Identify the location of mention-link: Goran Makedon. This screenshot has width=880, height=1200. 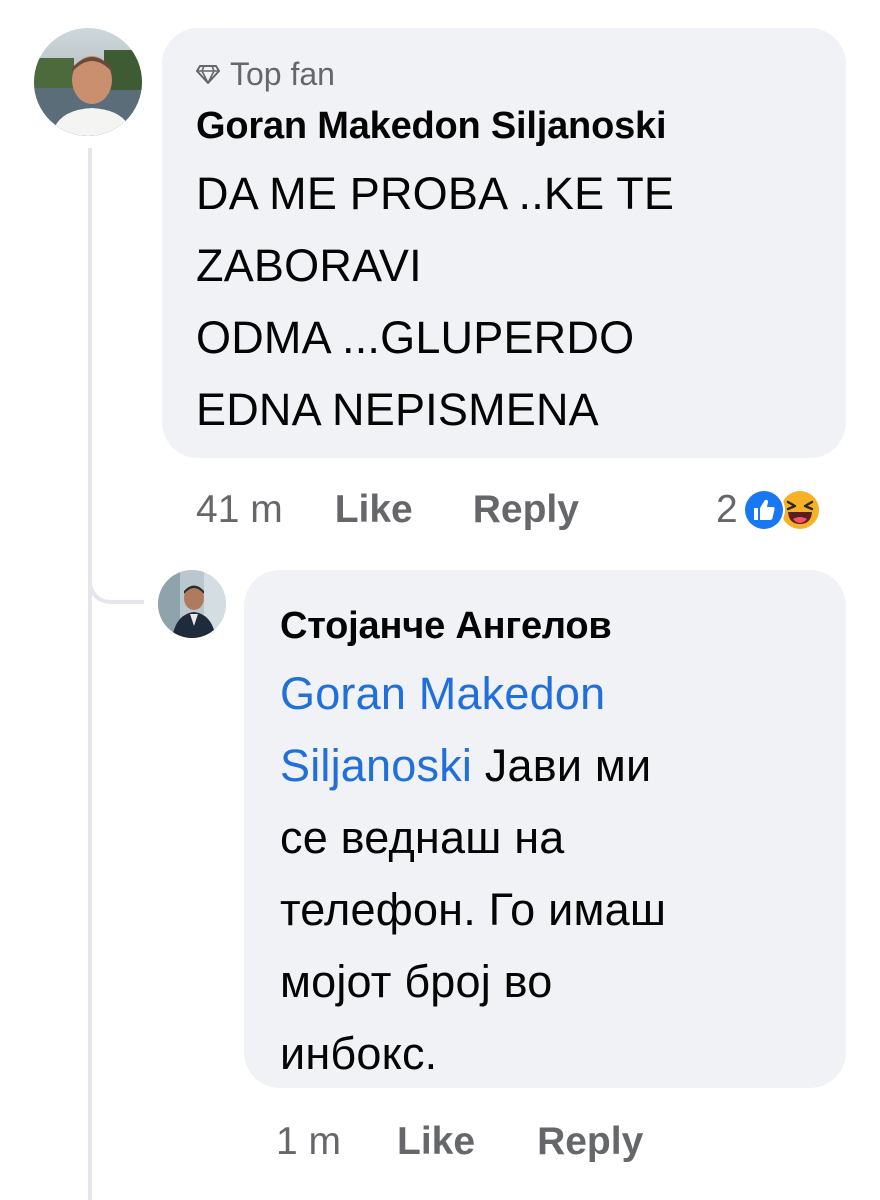
(546, 694).